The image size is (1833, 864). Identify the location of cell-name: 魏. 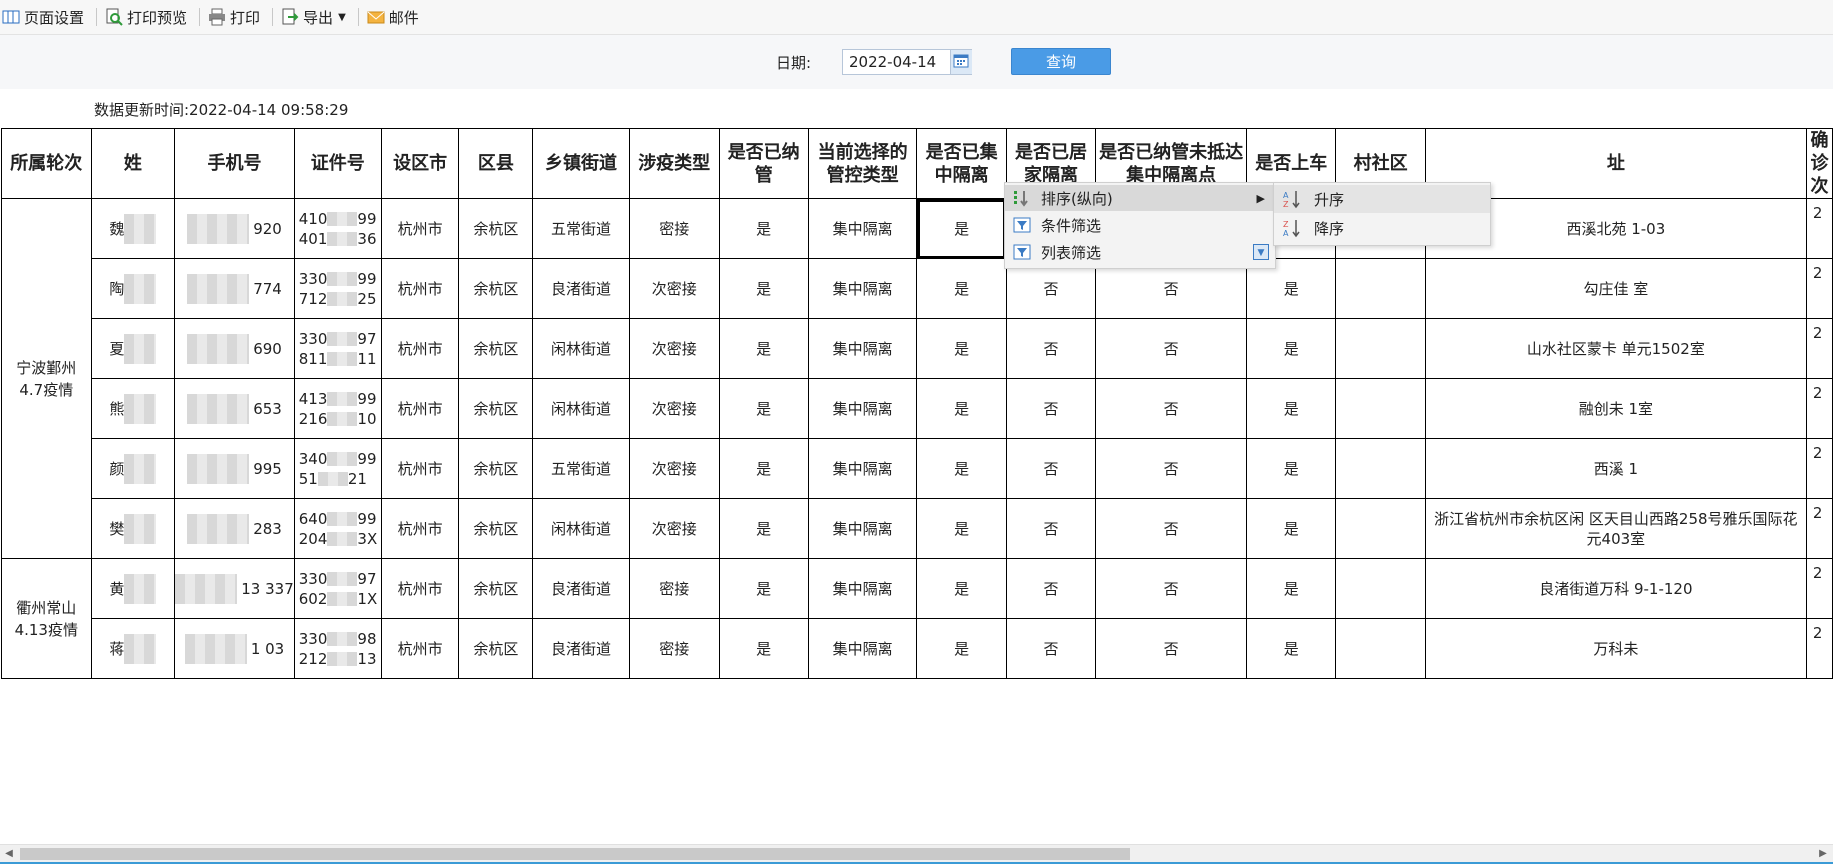
(133, 228).